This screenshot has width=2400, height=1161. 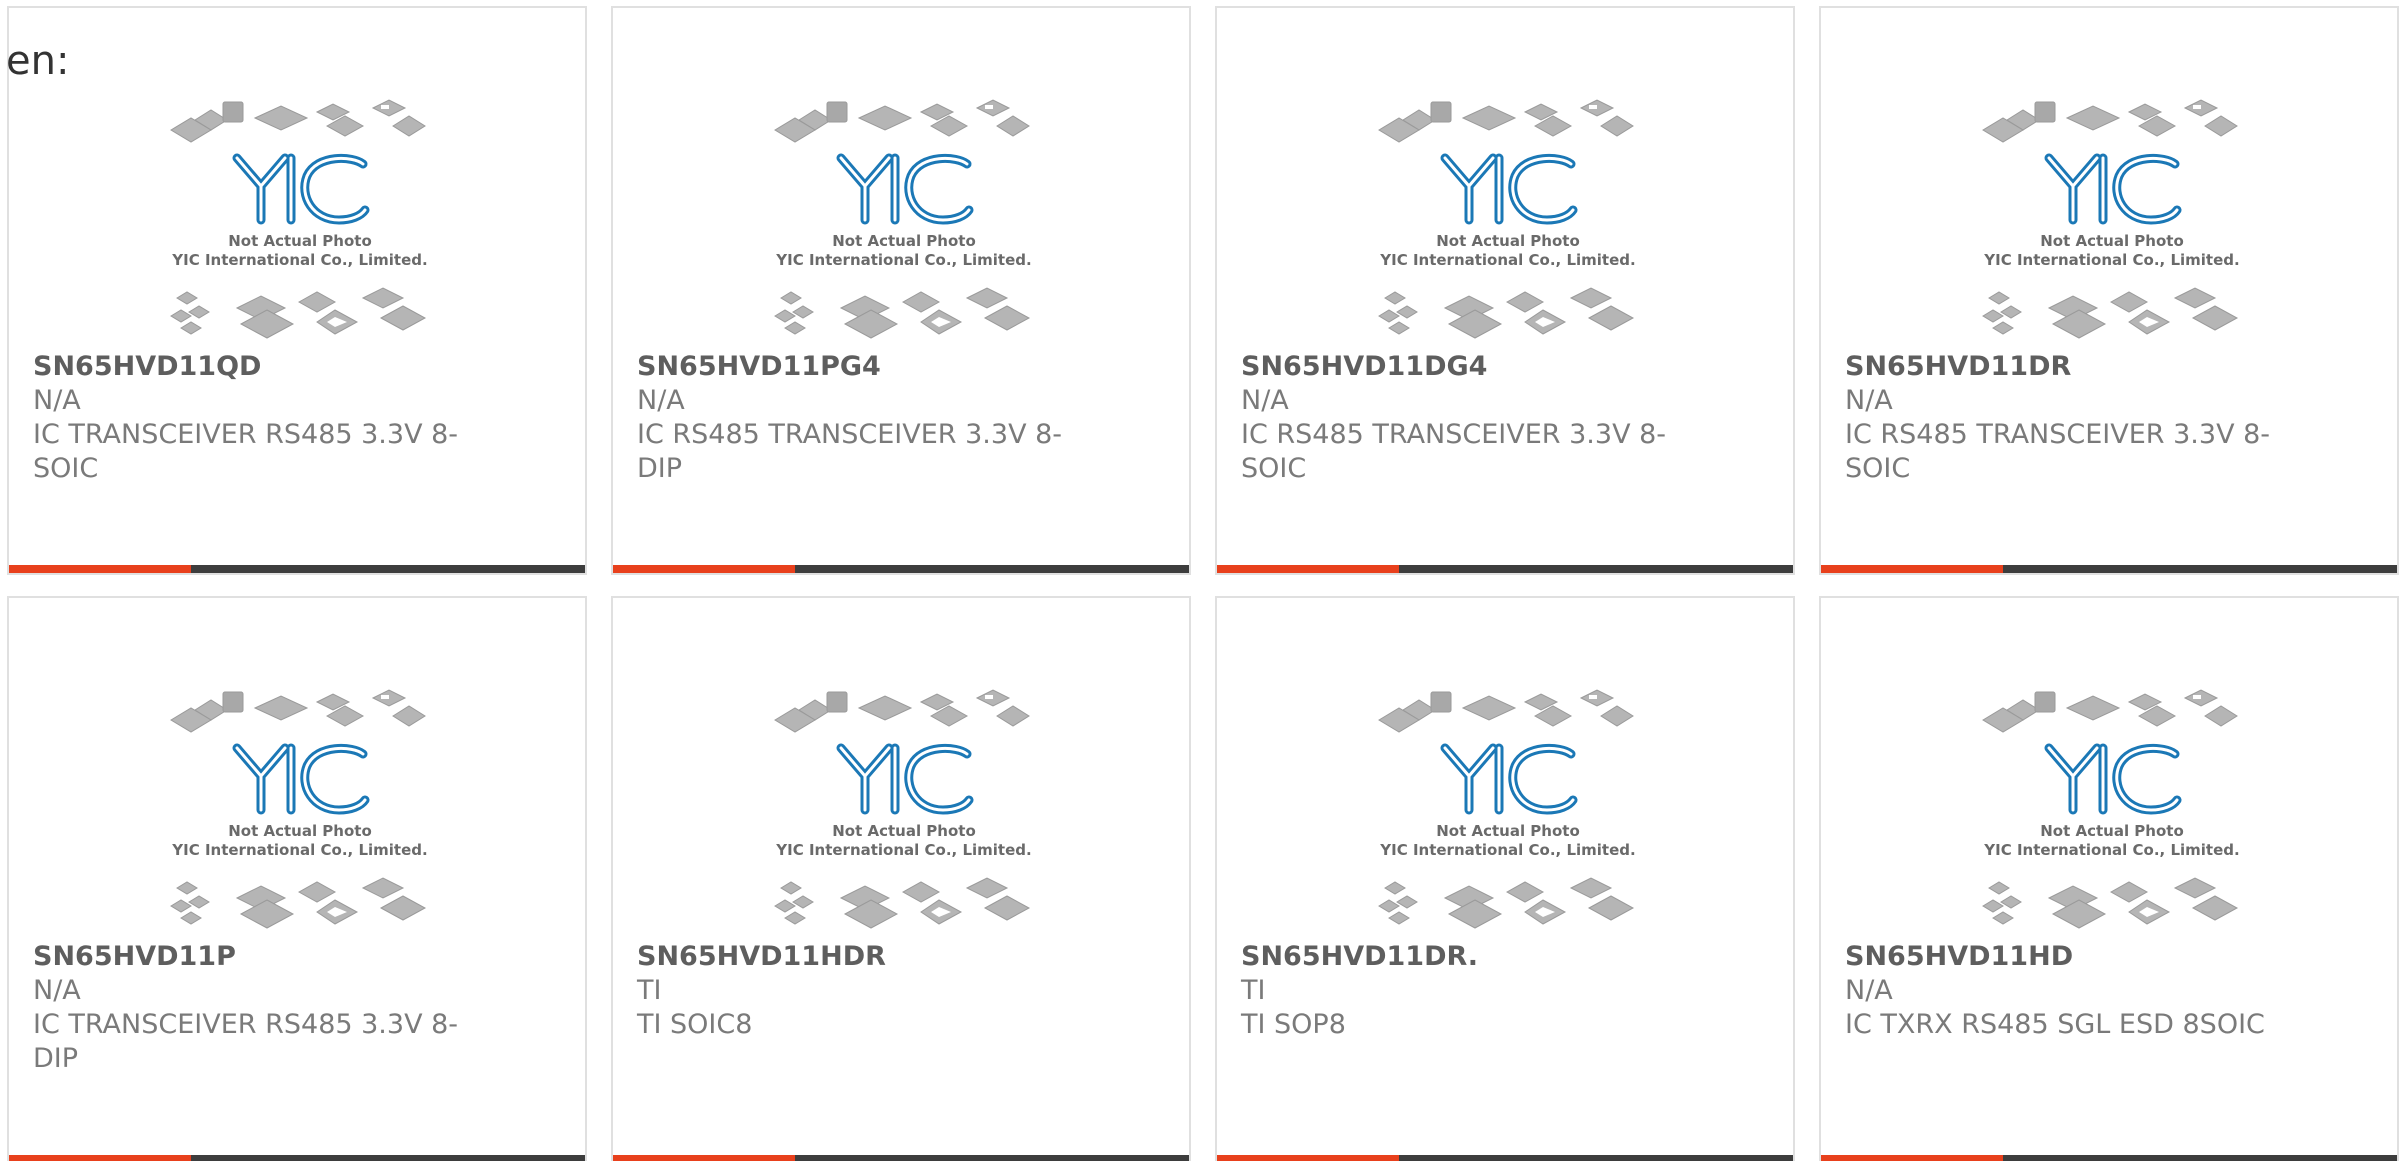 What do you see at coordinates (246, 451) in the screenshot?
I see `product-description: IC TRANSCEIVER RS485 3.3V 8-SOIC` at bounding box center [246, 451].